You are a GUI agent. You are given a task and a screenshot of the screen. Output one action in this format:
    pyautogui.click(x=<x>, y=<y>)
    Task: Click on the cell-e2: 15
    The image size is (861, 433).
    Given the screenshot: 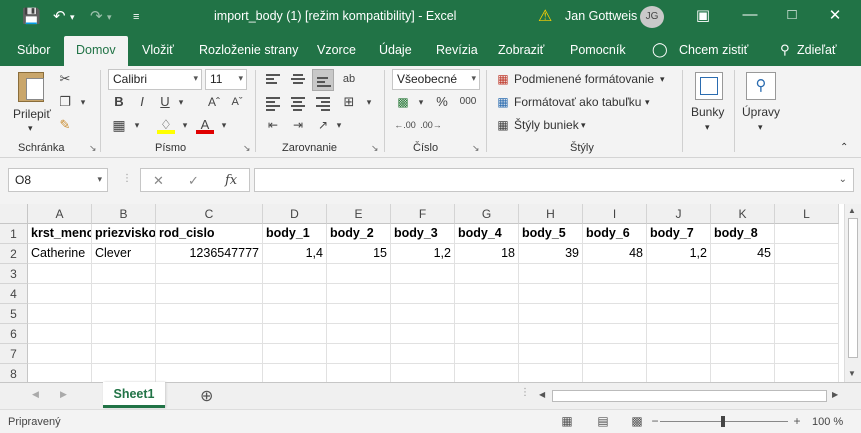 What is the action you would take?
    pyautogui.click(x=359, y=254)
    